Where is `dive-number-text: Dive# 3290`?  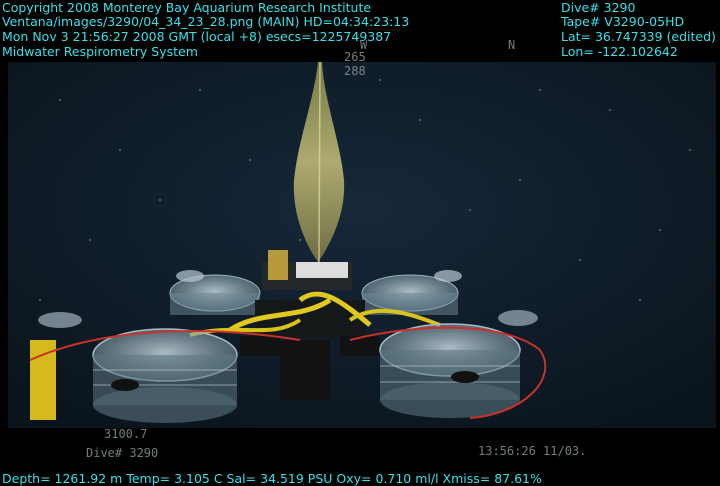
dive-number-text: Dive# 3290 is located at coordinates (598, 7).